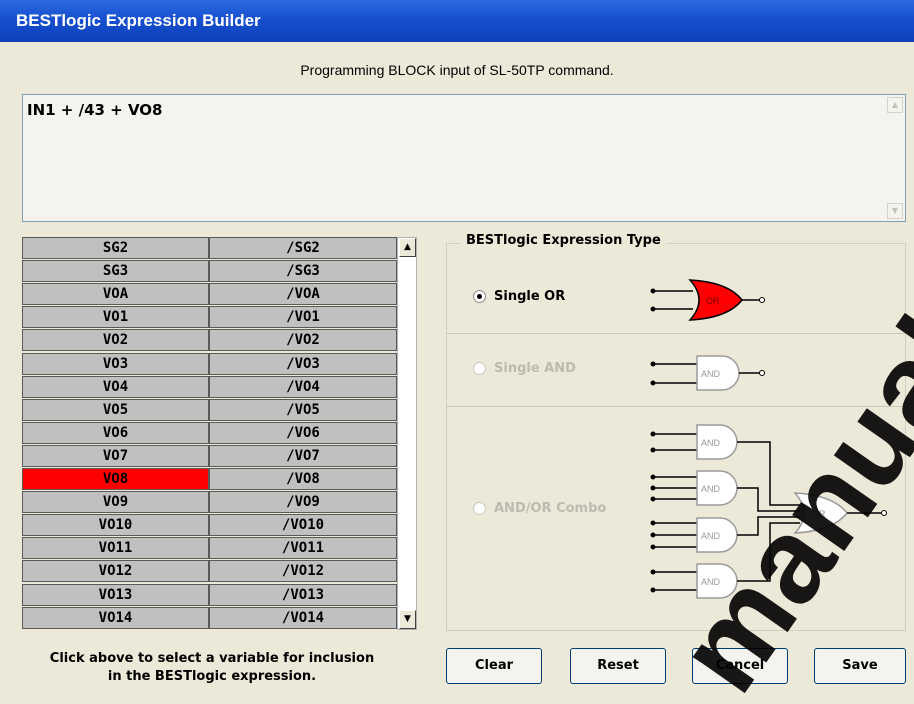 This screenshot has width=914, height=704. I want to click on and-gate-icon: AND, so click(707, 373).